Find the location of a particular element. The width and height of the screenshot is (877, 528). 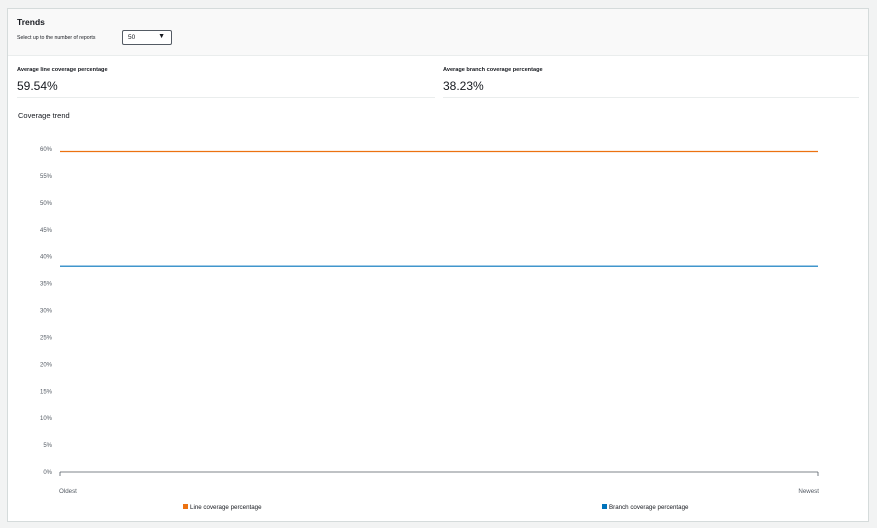

y-tick-label: 30% is located at coordinates (46, 312).